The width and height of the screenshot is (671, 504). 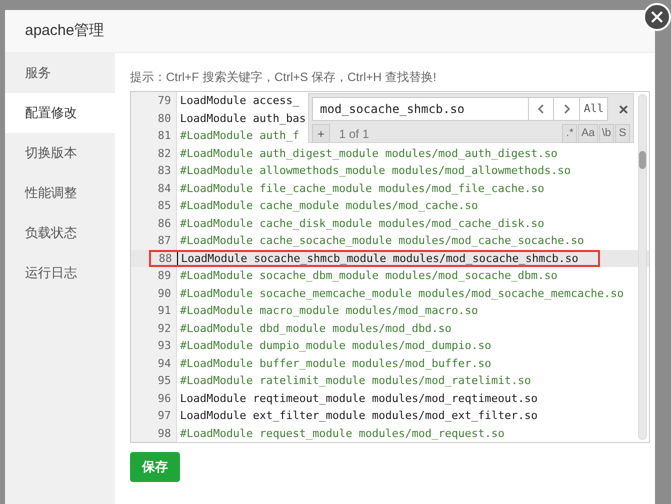 What do you see at coordinates (164, 188) in the screenshot?
I see `line-number: 84` at bounding box center [164, 188].